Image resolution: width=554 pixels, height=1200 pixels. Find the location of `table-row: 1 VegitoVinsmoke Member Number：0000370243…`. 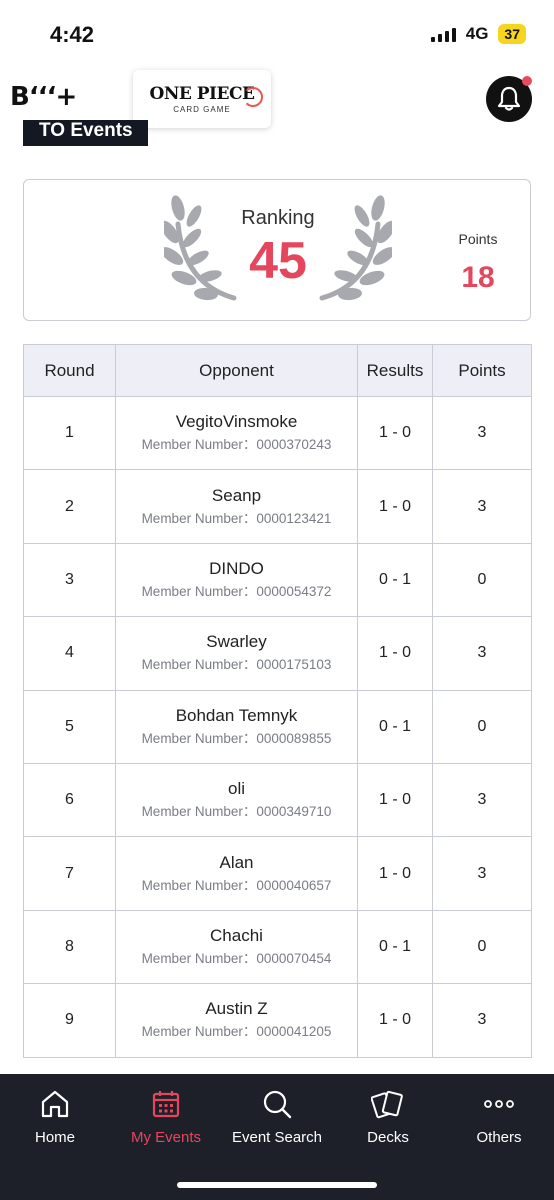

table-row: 1 VegitoVinsmoke Member Number：0000370243… is located at coordinates (277, 433).